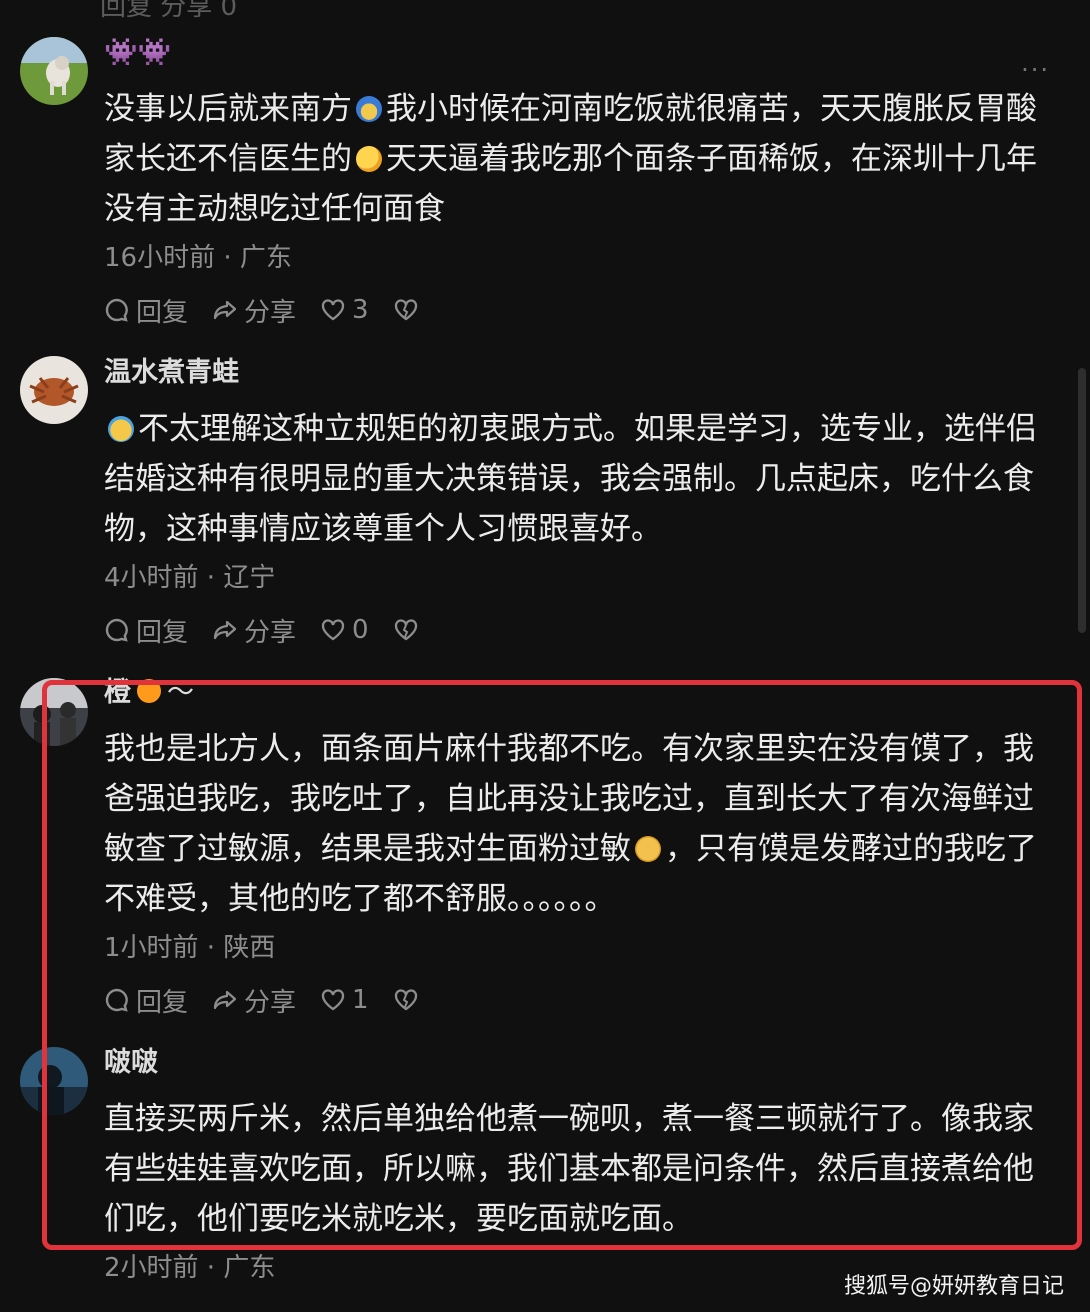  Describe the element at coordinates (369, 159) in the screenshot. I see `laughing-emoji-icon` at that location.